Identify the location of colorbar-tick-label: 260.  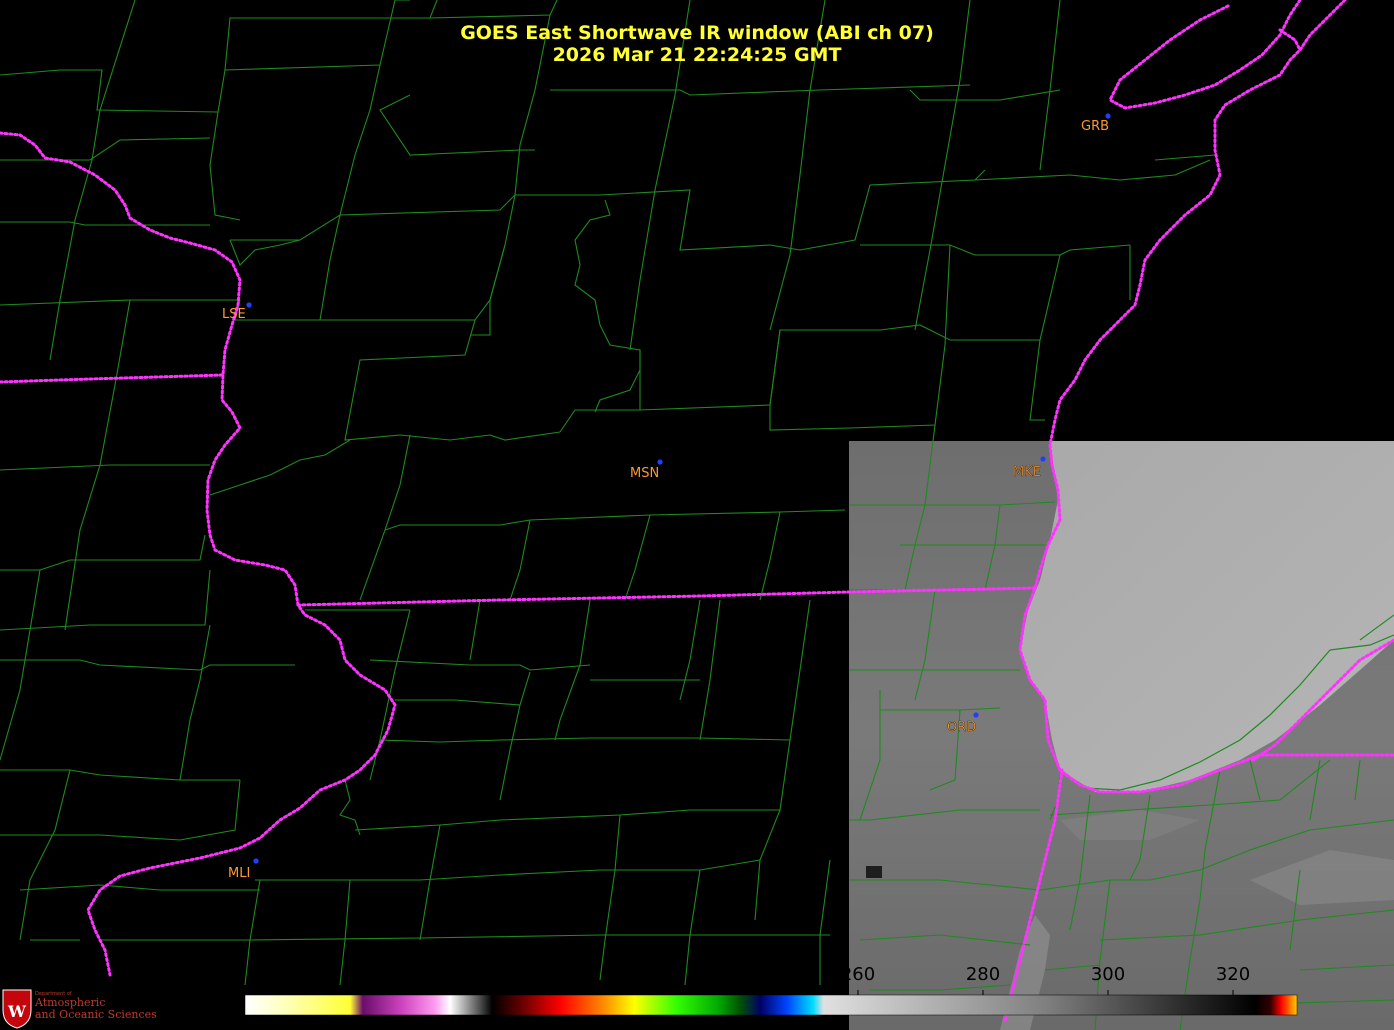
(858, 974).